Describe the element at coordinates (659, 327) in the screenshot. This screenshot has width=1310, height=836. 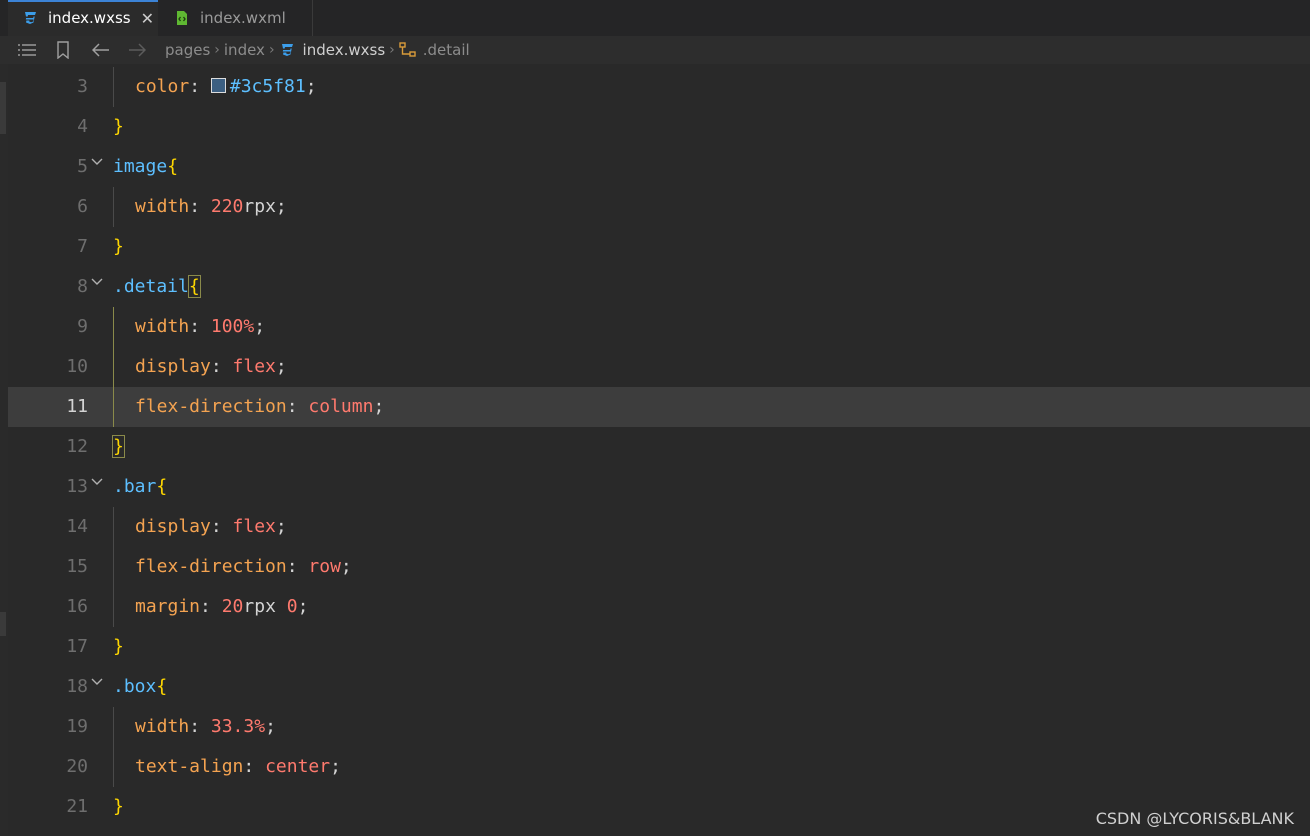
I see `code-line: 9 width: 100%;` at that location.